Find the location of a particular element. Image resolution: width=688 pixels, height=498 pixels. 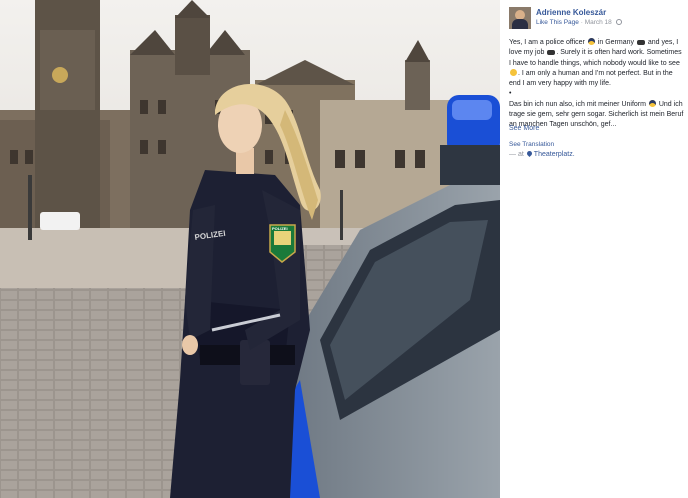

badge-text: POLIZEI is located at coordinates (280, 228).